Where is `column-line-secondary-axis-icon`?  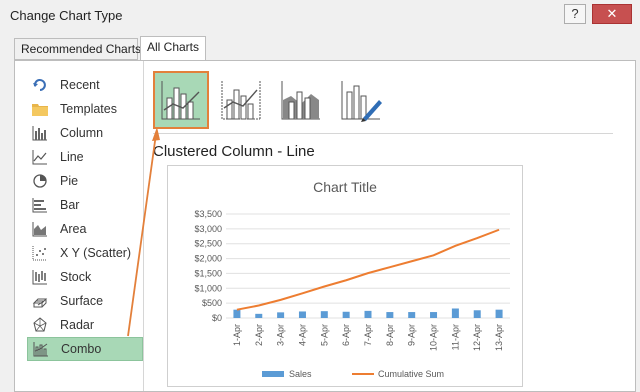 column-line-secondary-axis-icon is located at coordinates (241, 100).